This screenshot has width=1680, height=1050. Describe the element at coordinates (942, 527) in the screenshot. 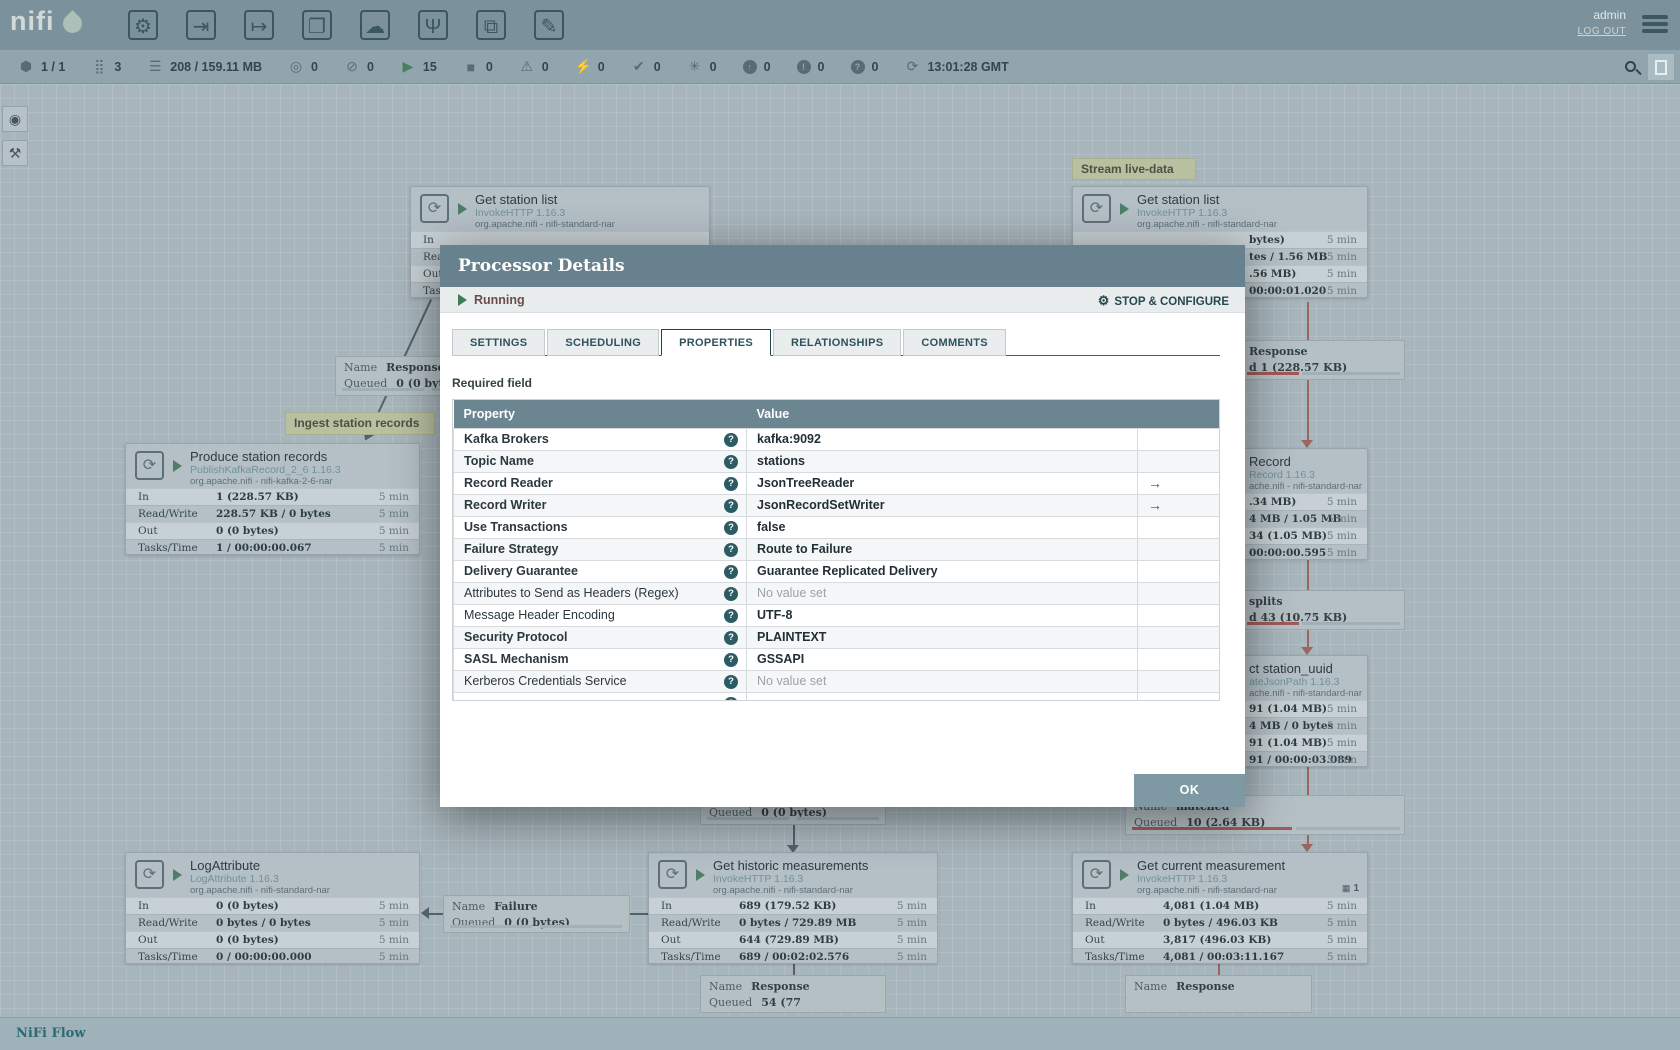

I see `property-value: false` at that location.